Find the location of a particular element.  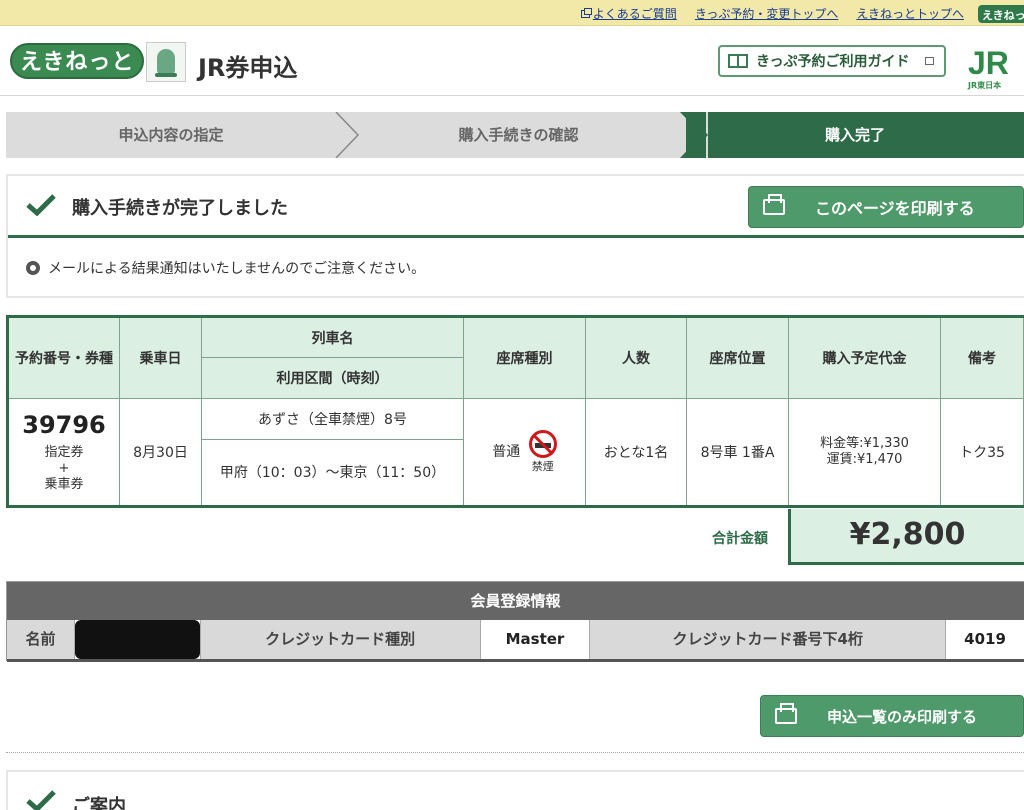

step-complete-label: 購入完了 is located at coordinates (854, 135).